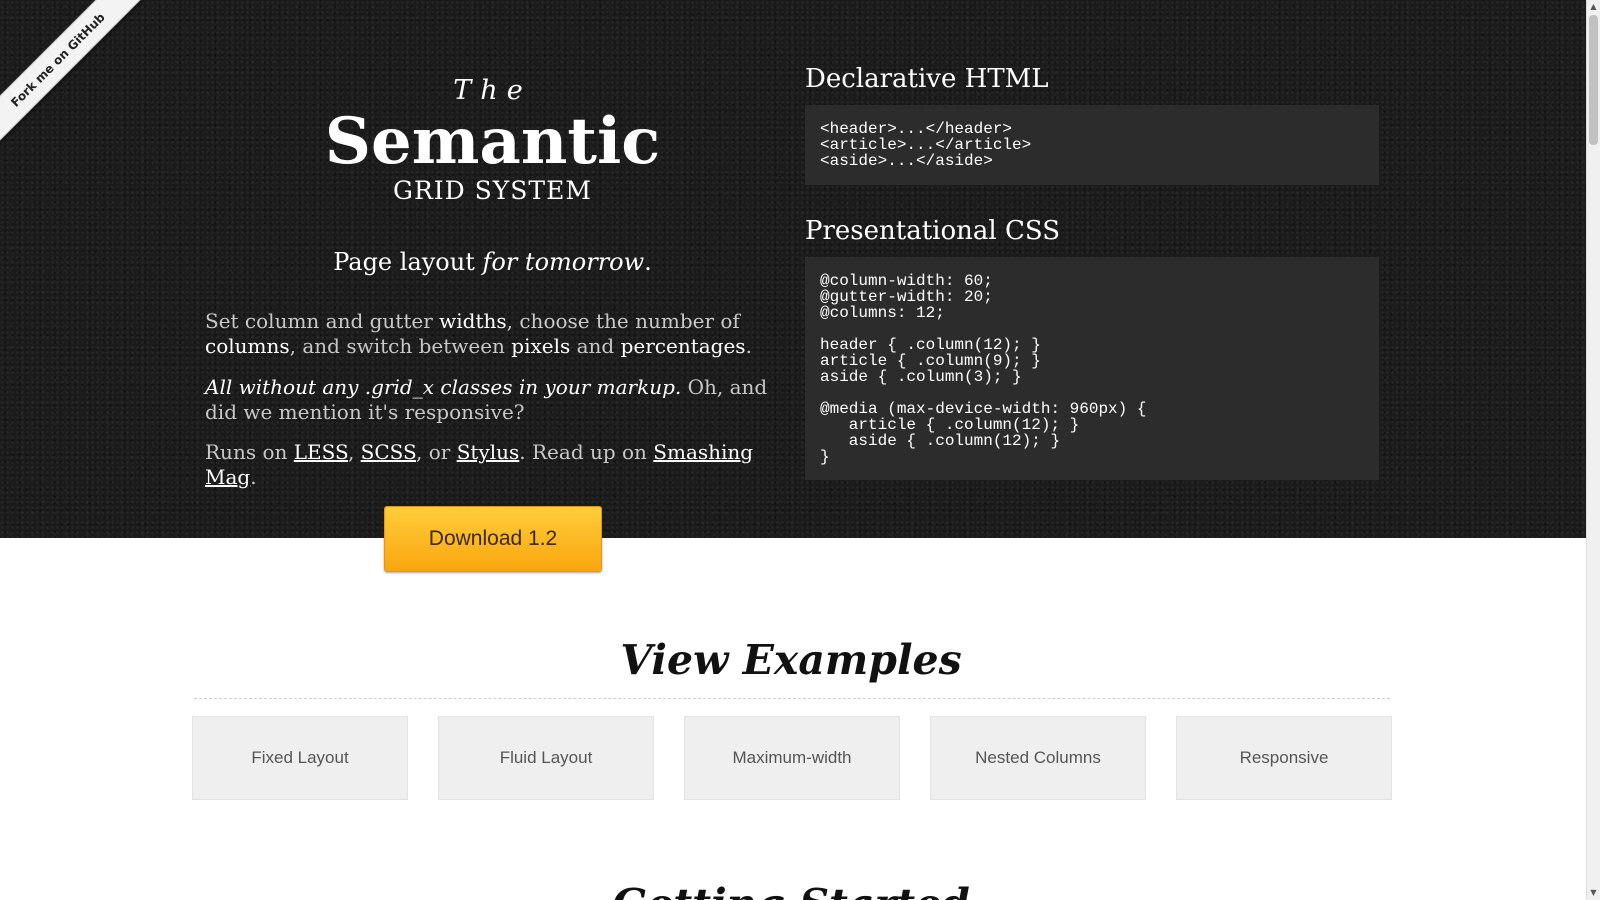 This screenshot has height=900, width=1600. I want to click on intro-text: . Read up on, so click(586, 452).